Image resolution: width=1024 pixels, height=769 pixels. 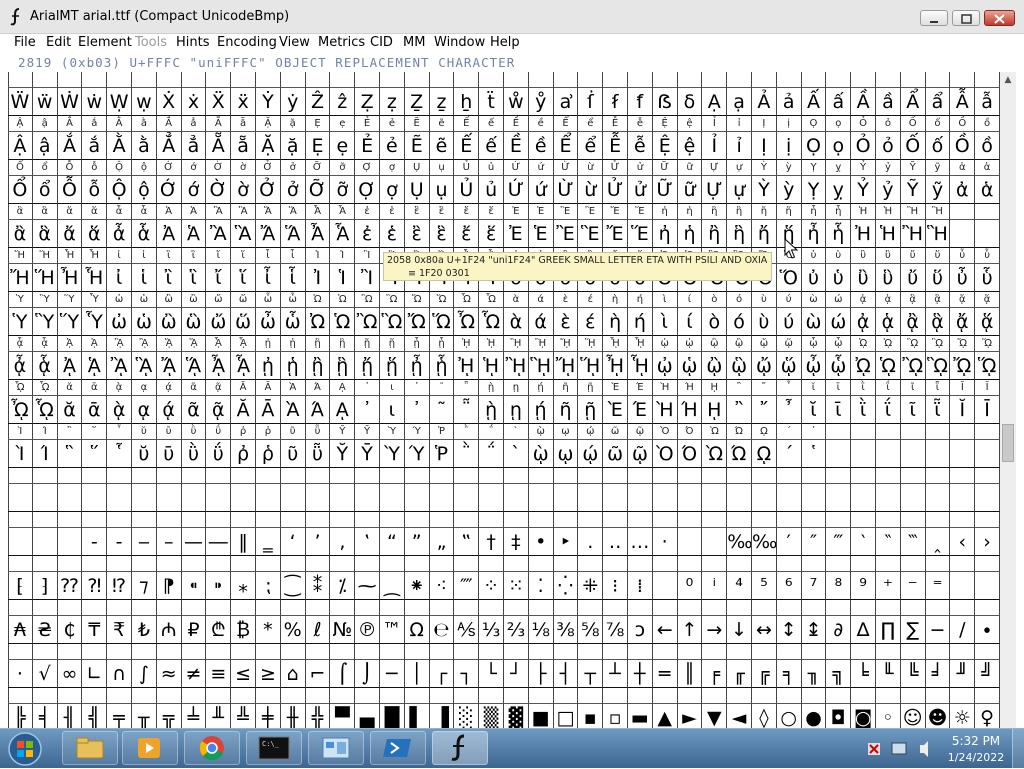 I want to click on glyph-cell: ὒ, so click(x=863, y=278).